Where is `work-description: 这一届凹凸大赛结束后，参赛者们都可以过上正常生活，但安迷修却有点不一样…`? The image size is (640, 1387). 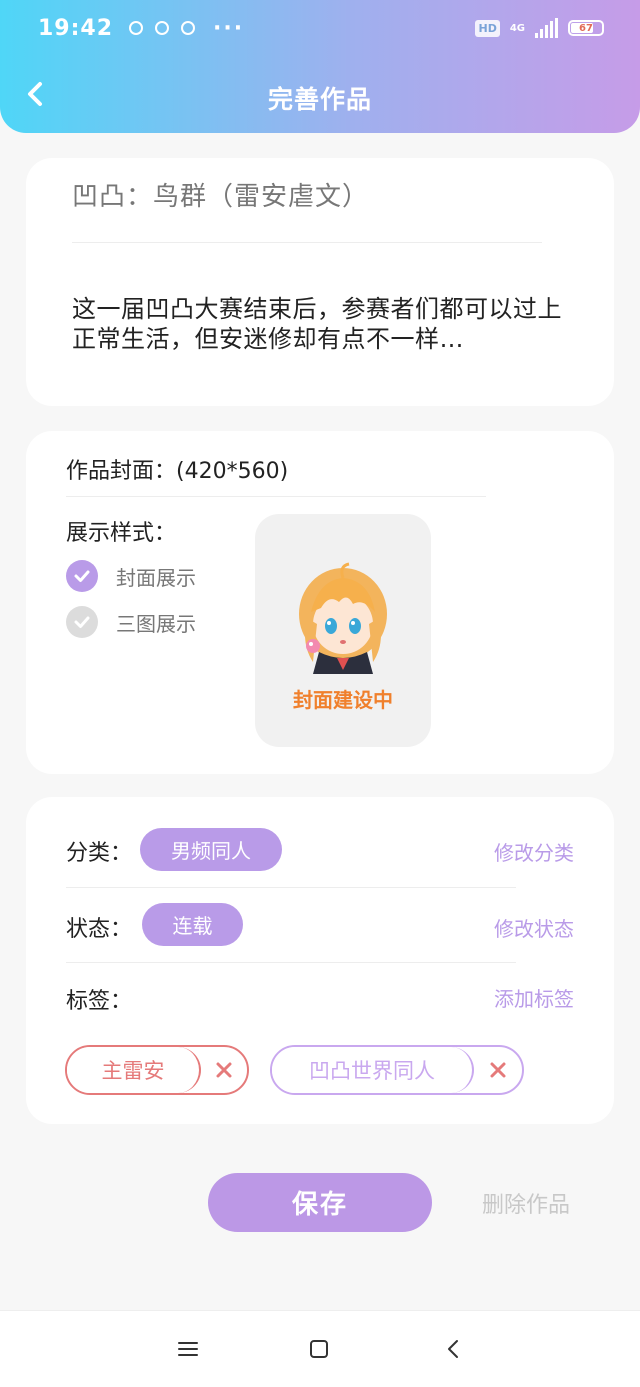 work-description: 这一届凹凸大赛结束后，参赛者们都可以过上正常生活，但安迷修却有点不一样… is located at coordinates (327, 324).